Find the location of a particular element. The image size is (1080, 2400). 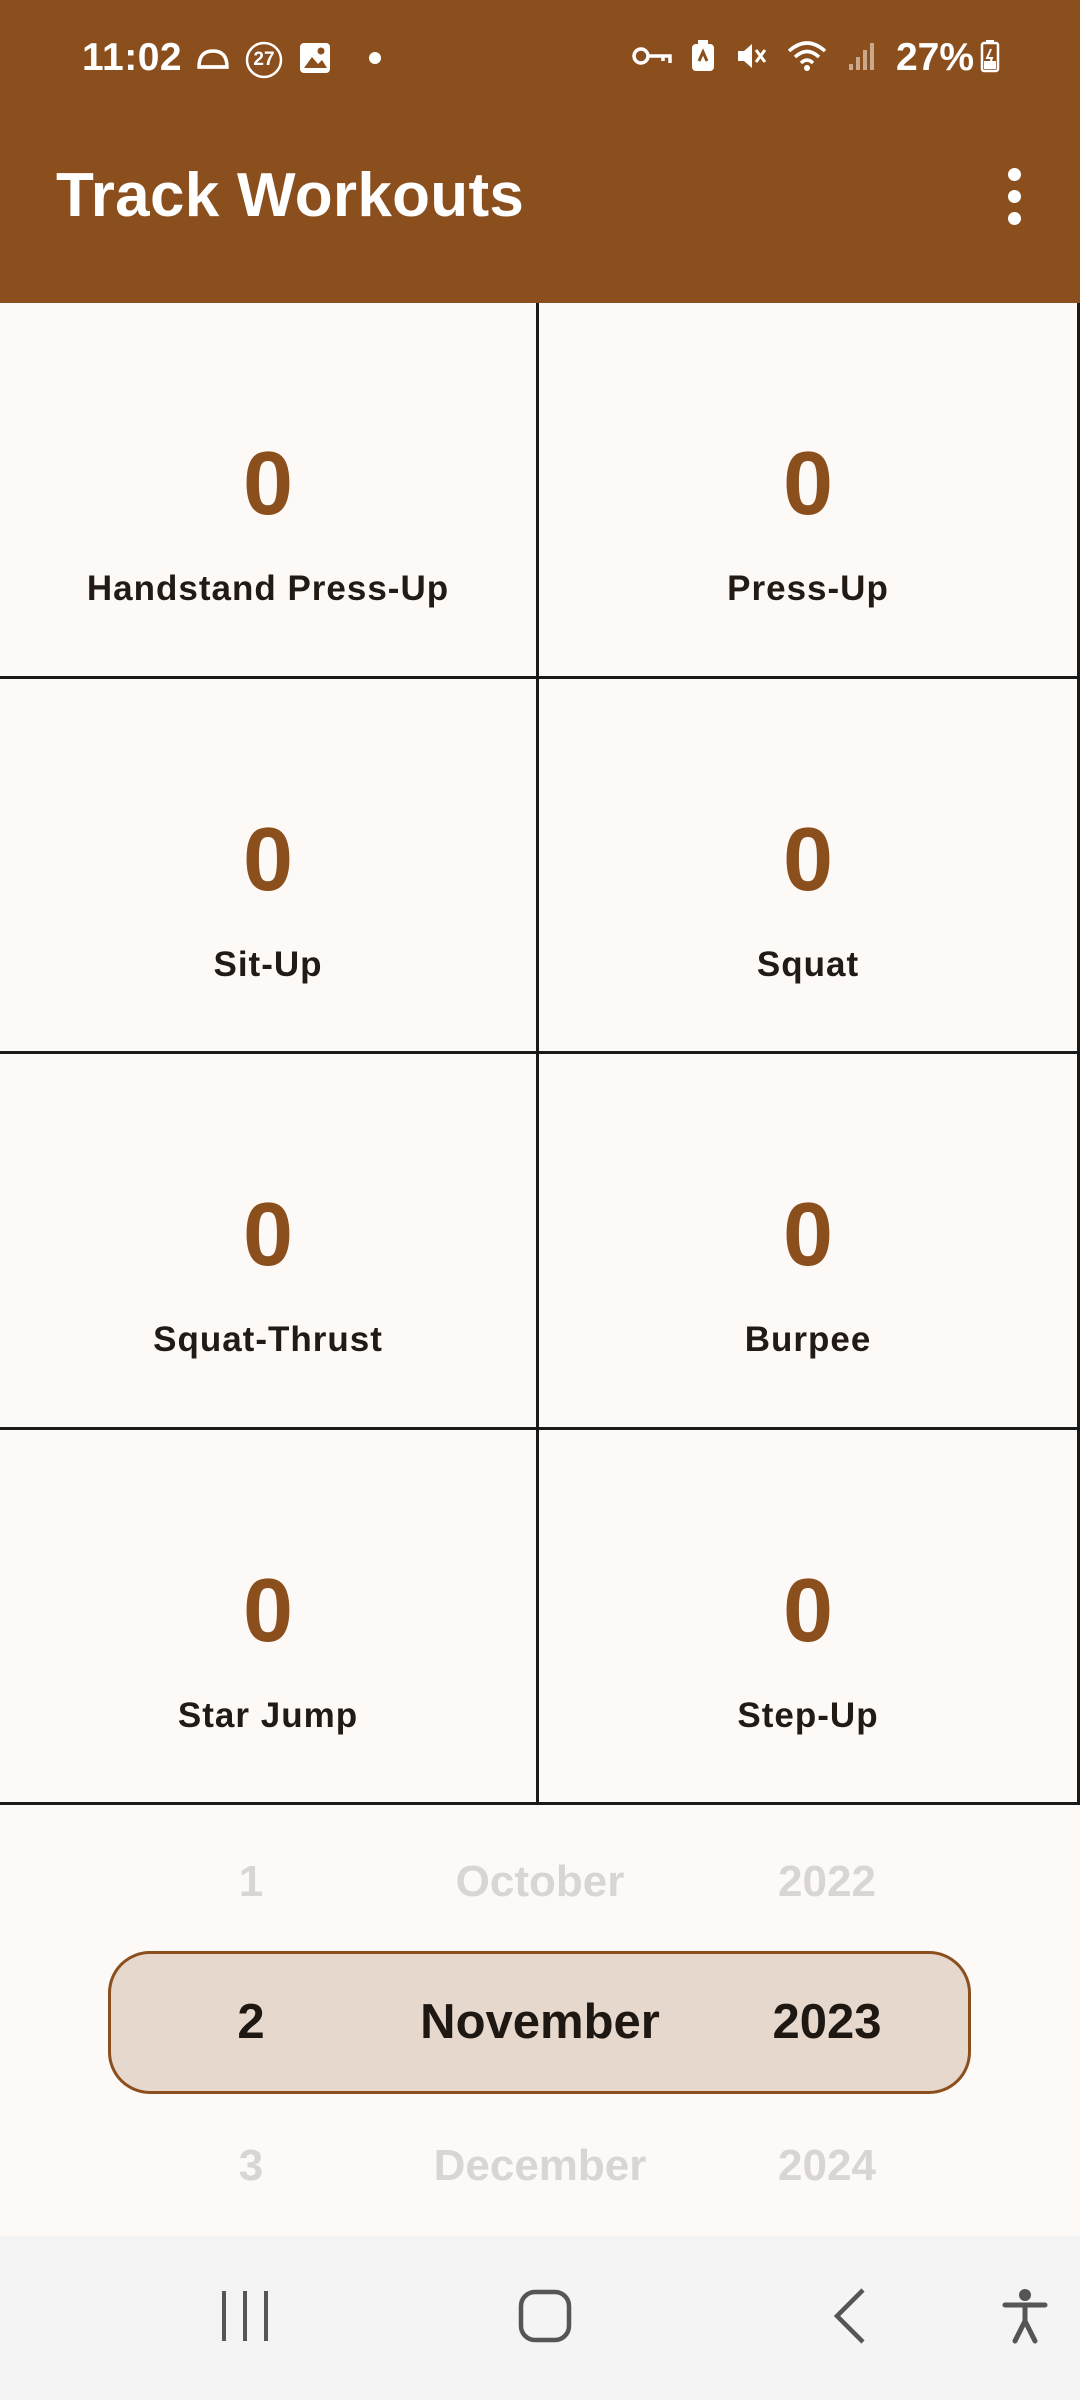

next-day: 3 is located at coordinates (251, 2166).